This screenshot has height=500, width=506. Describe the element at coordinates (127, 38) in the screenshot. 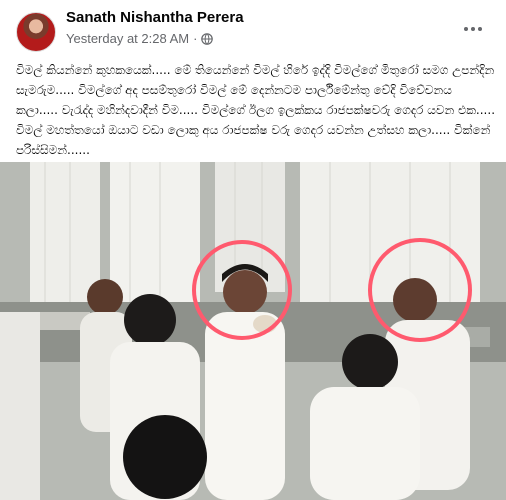

I see `post-timestamp: Yesterday at 2:28 AM` at that location.